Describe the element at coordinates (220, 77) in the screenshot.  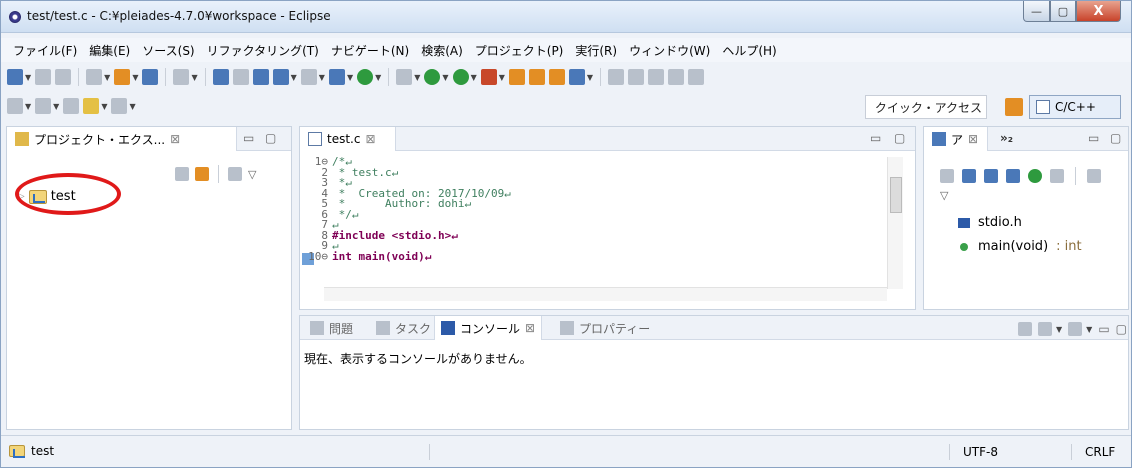
I see `console-icon` at that location.